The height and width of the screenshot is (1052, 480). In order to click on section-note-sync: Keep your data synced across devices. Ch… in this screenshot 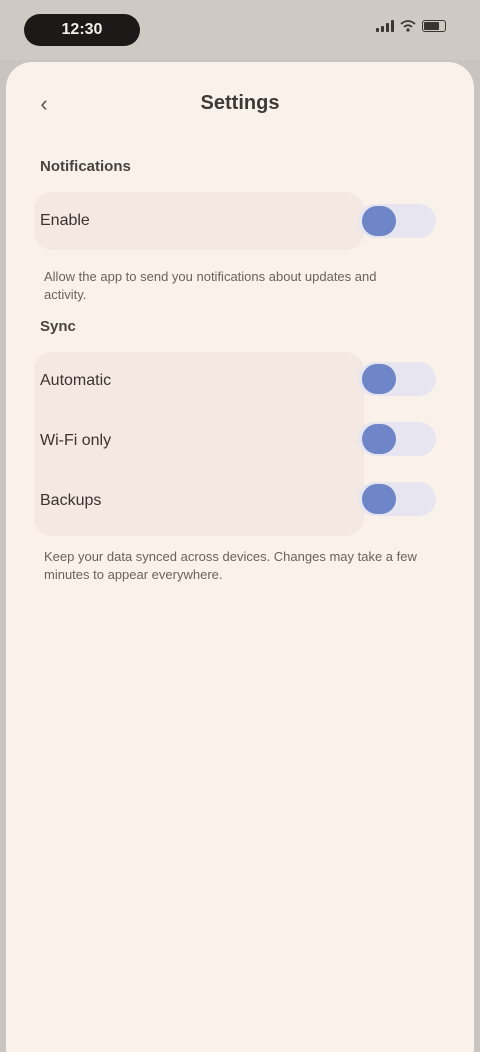, I will do `click(230, 565)`.